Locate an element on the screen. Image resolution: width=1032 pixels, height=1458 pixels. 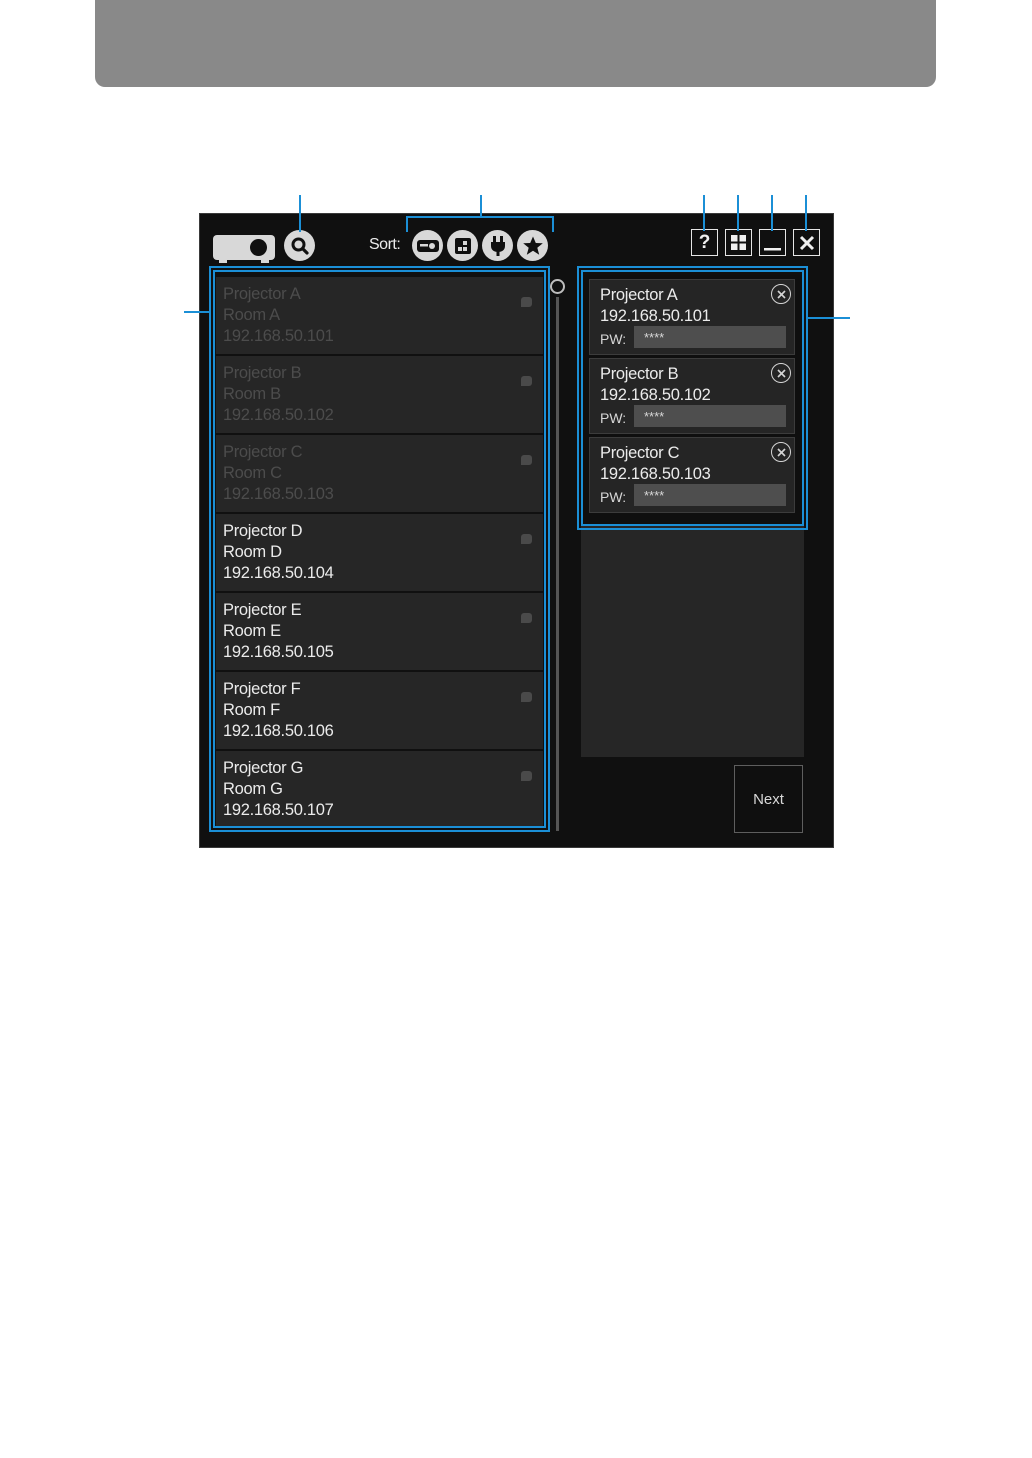
selected-projectors-panel: Projector A 192.168.50.101 PW is located at coordinates (692, 516).